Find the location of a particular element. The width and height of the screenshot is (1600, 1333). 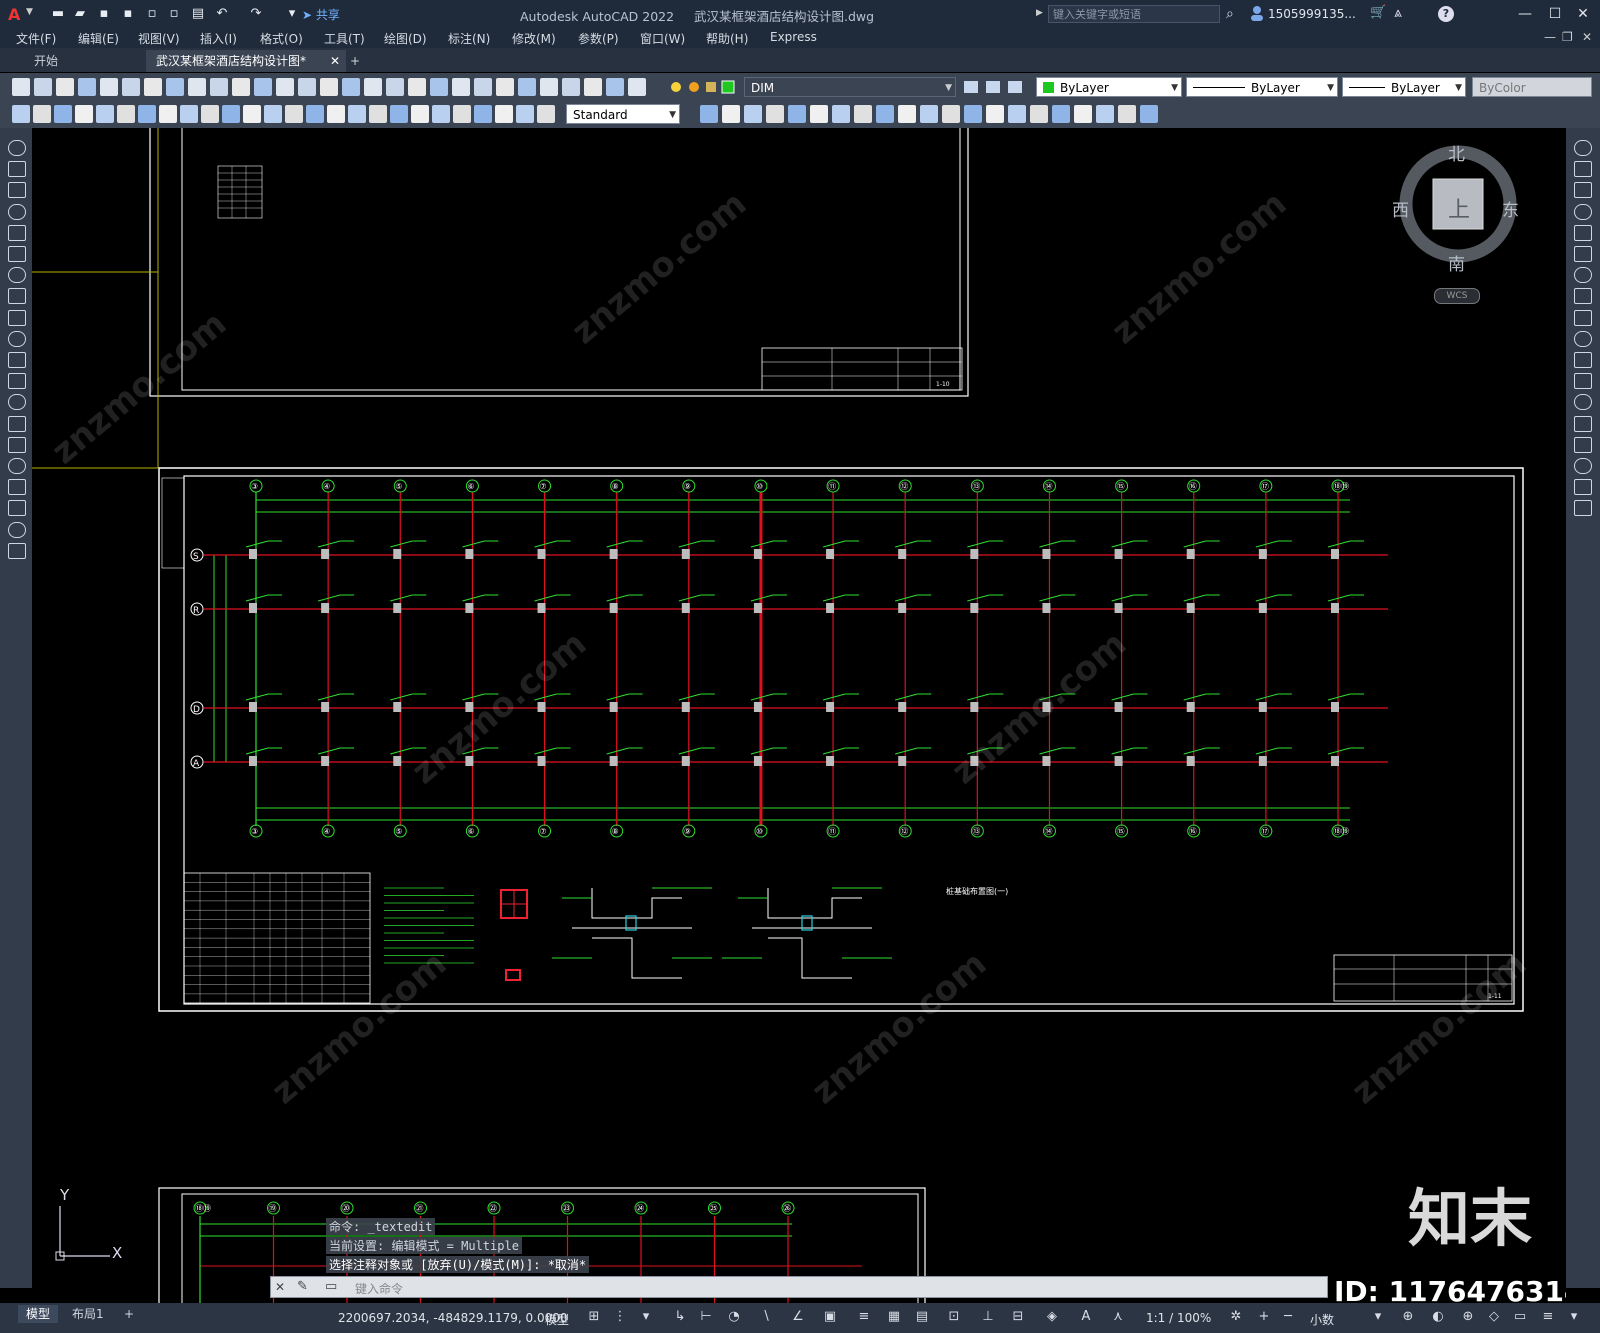

cart-icon: 🛒 is located at coordinates (1378, 12).